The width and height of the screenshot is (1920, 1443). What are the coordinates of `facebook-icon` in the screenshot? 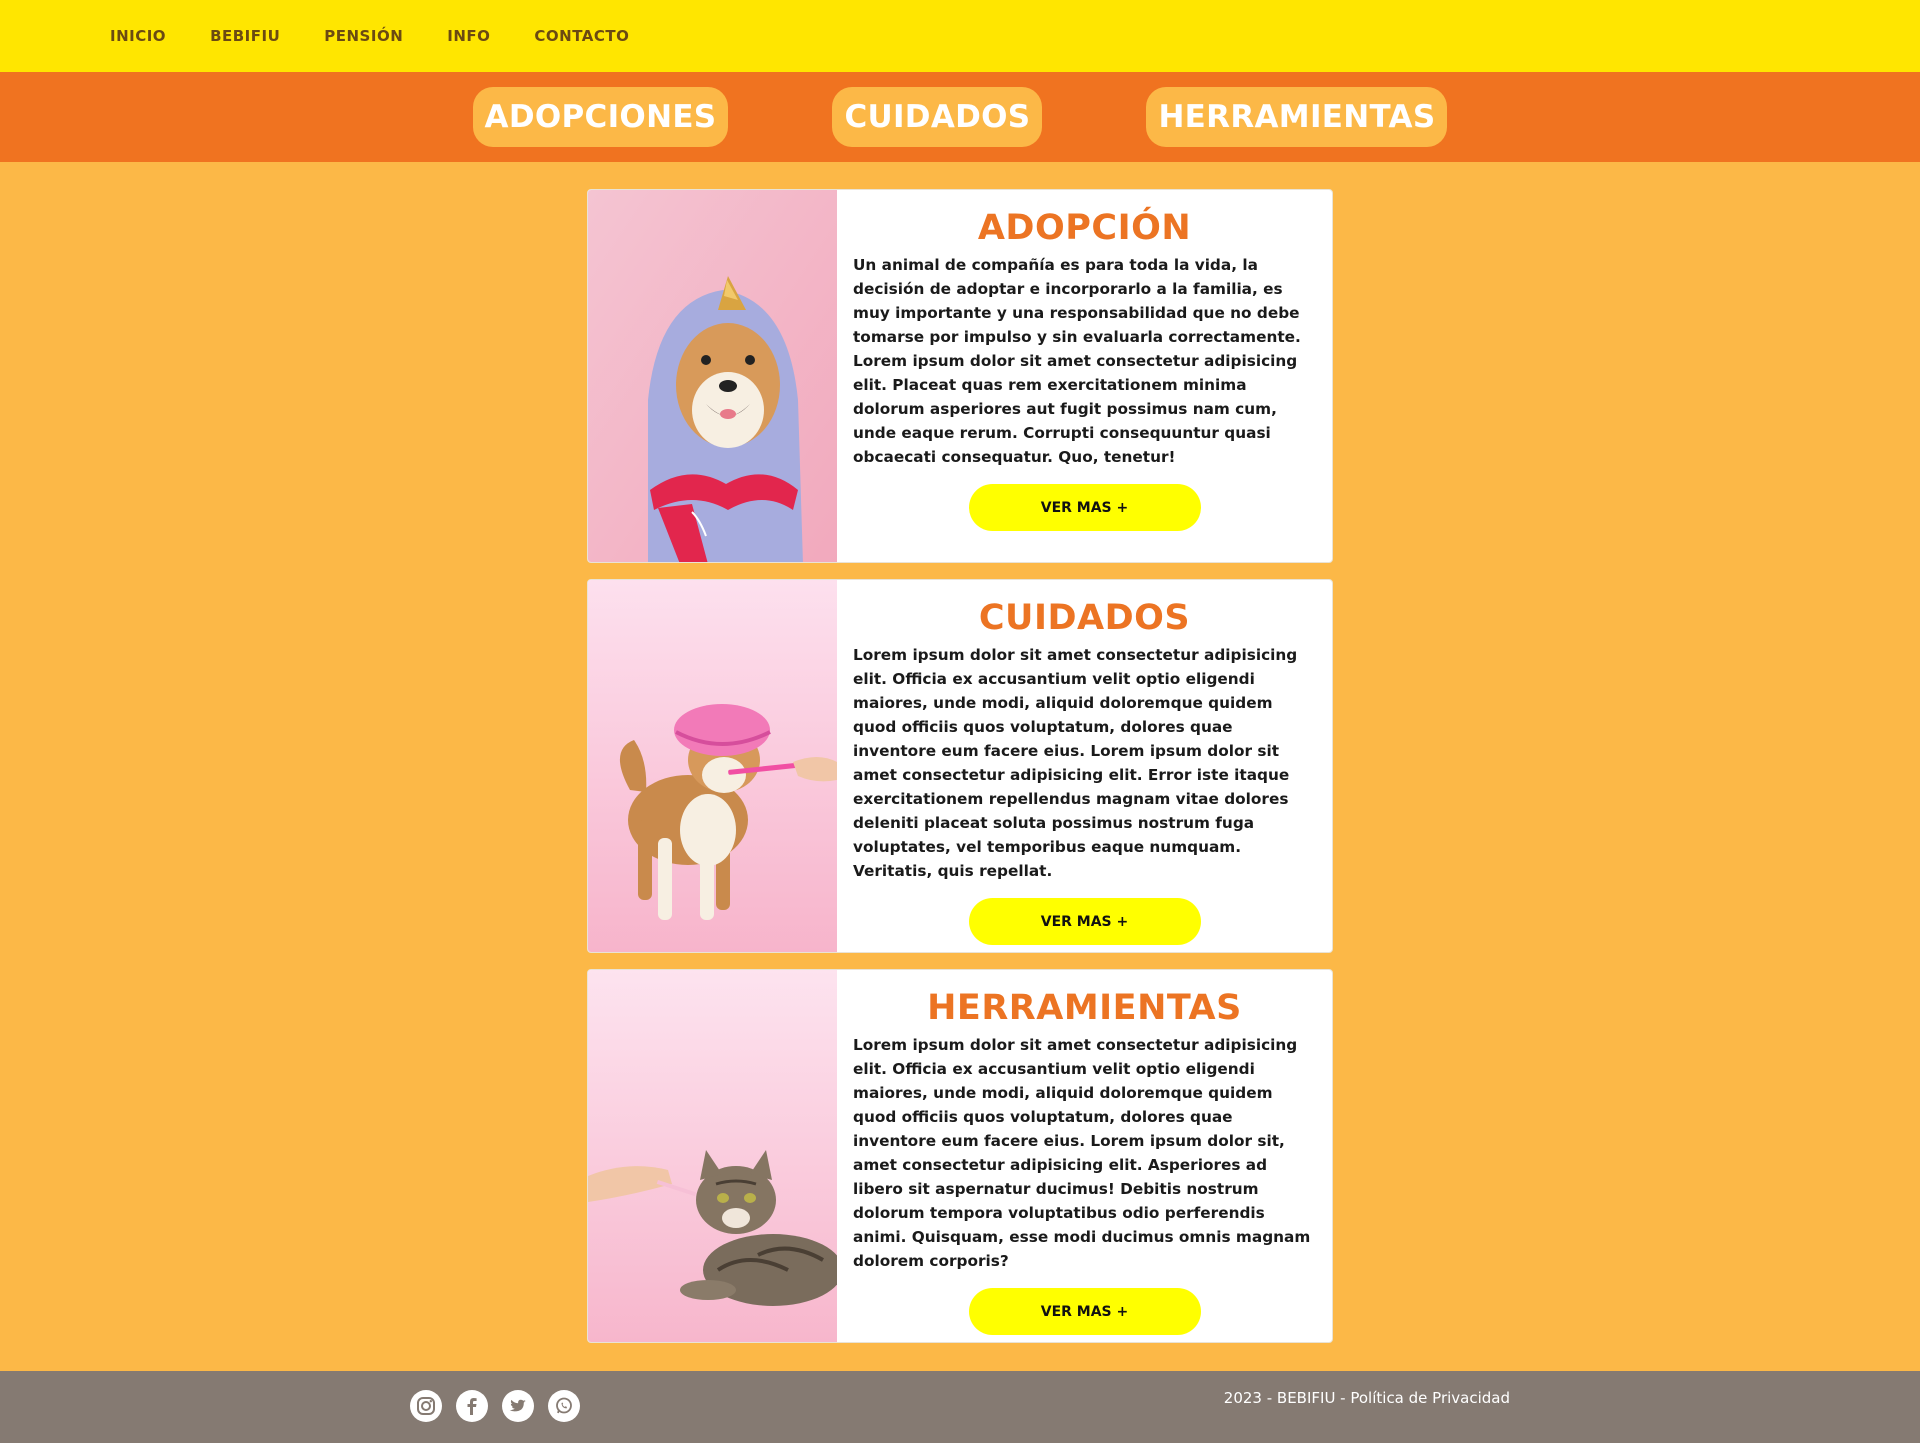 It's located at (472, 1406).